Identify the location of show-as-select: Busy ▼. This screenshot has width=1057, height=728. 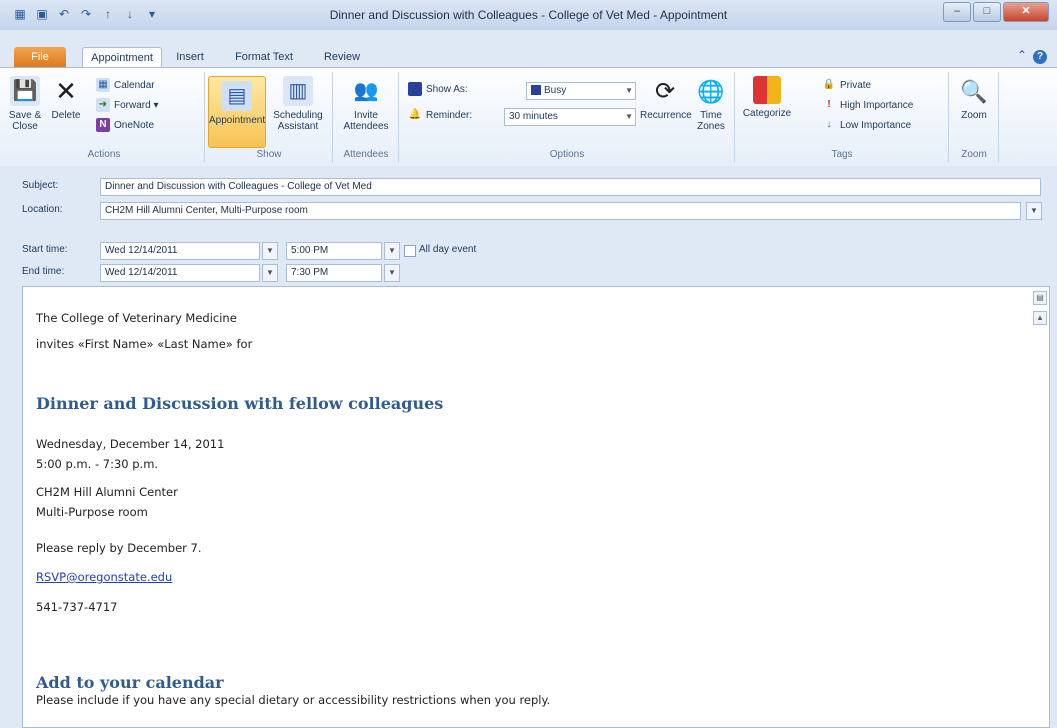
(581, 91).